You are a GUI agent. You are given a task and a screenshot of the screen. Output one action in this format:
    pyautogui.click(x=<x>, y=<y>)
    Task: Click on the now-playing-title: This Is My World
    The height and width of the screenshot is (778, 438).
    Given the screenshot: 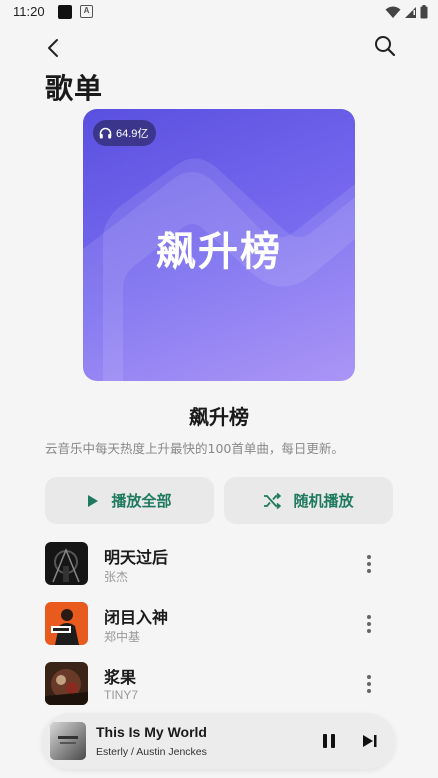 What is the action you would take?
    pyautogui.click(x=151, y=732)
    